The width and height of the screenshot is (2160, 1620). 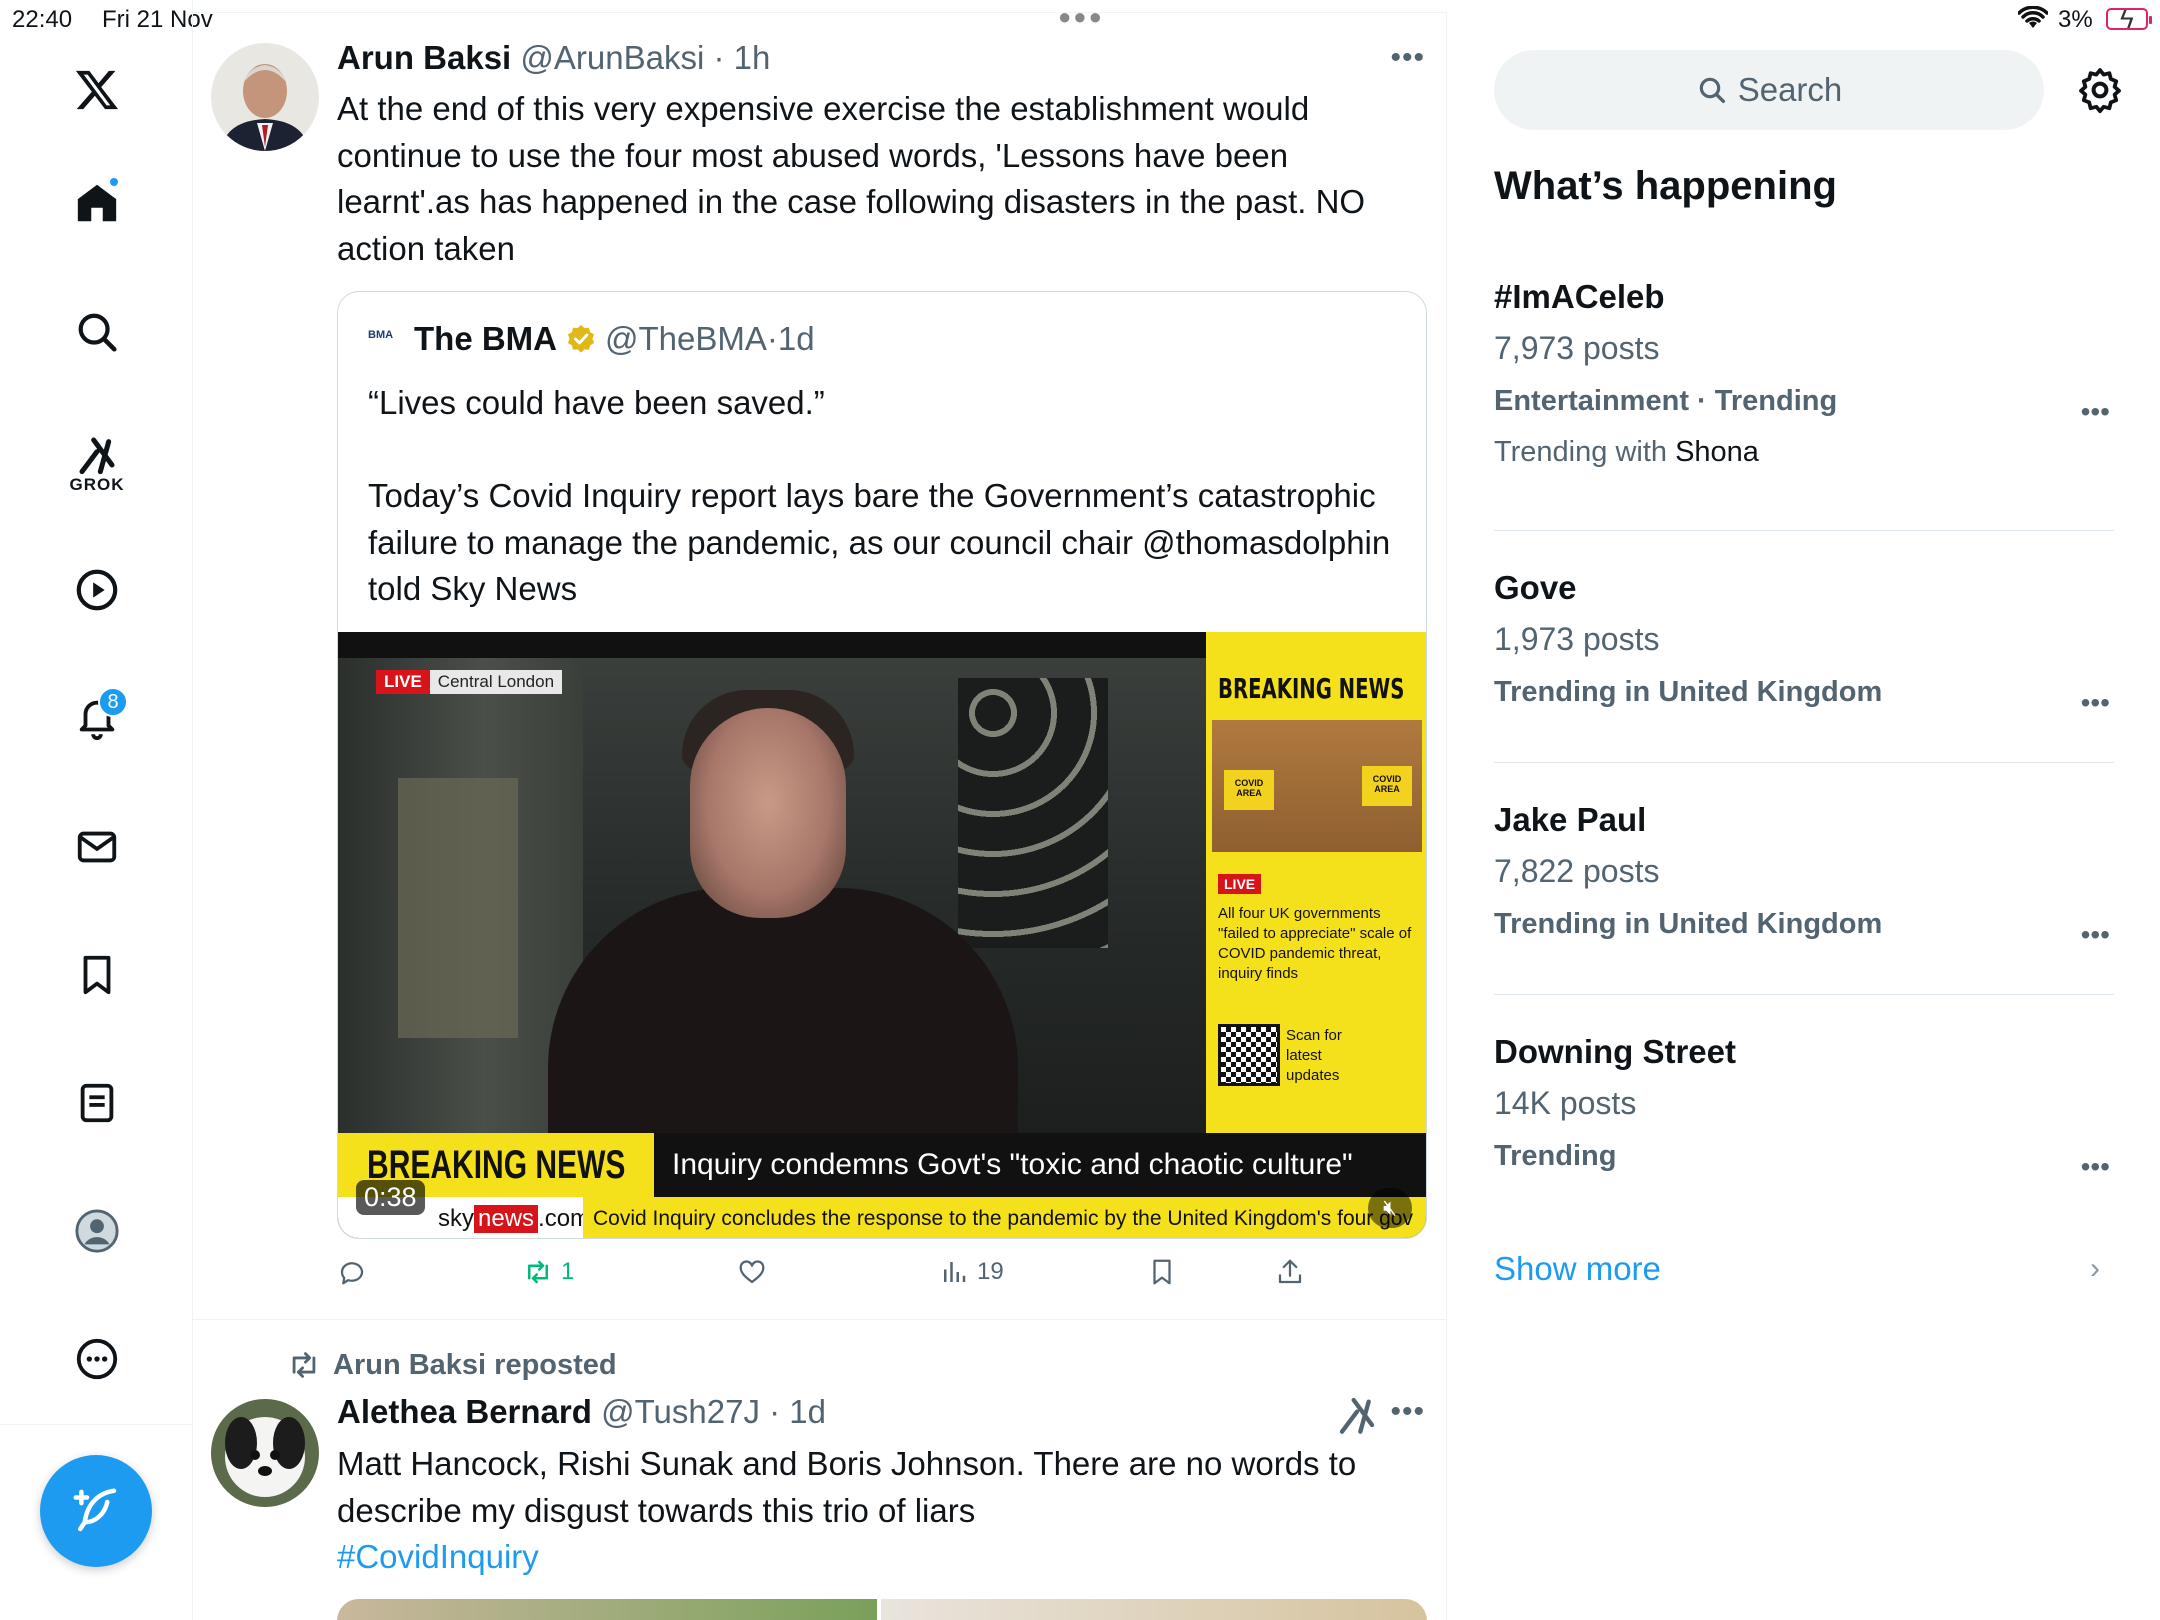 What do you see at coordinates (807, 1411) in the screenshot?
I see `tweet-time: 1d` at bounding box center [807, 1411].